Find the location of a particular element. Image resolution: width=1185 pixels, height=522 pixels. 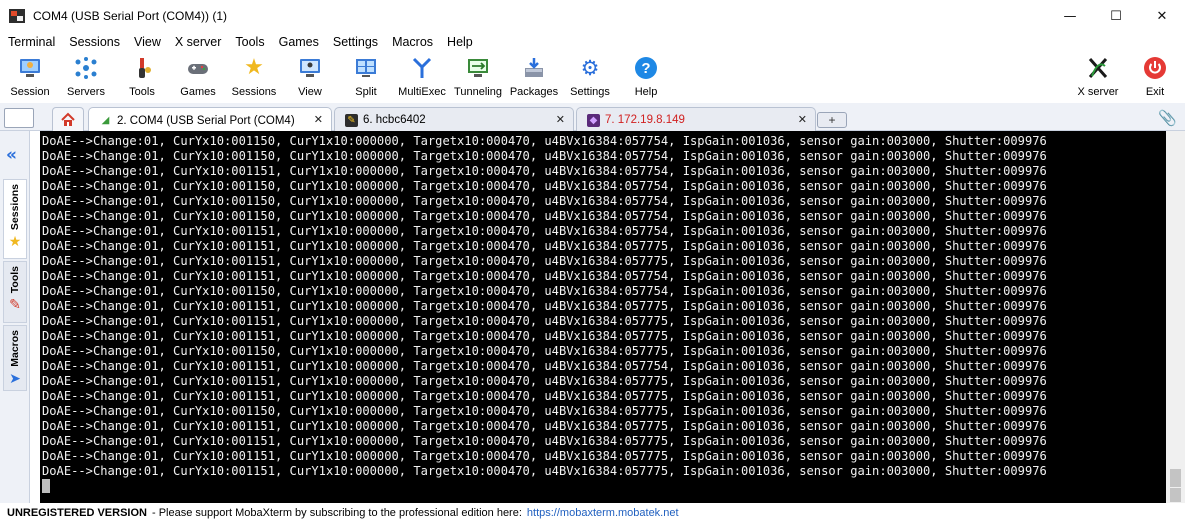

menu-xserver: X server is located at coordinates (198, 42).